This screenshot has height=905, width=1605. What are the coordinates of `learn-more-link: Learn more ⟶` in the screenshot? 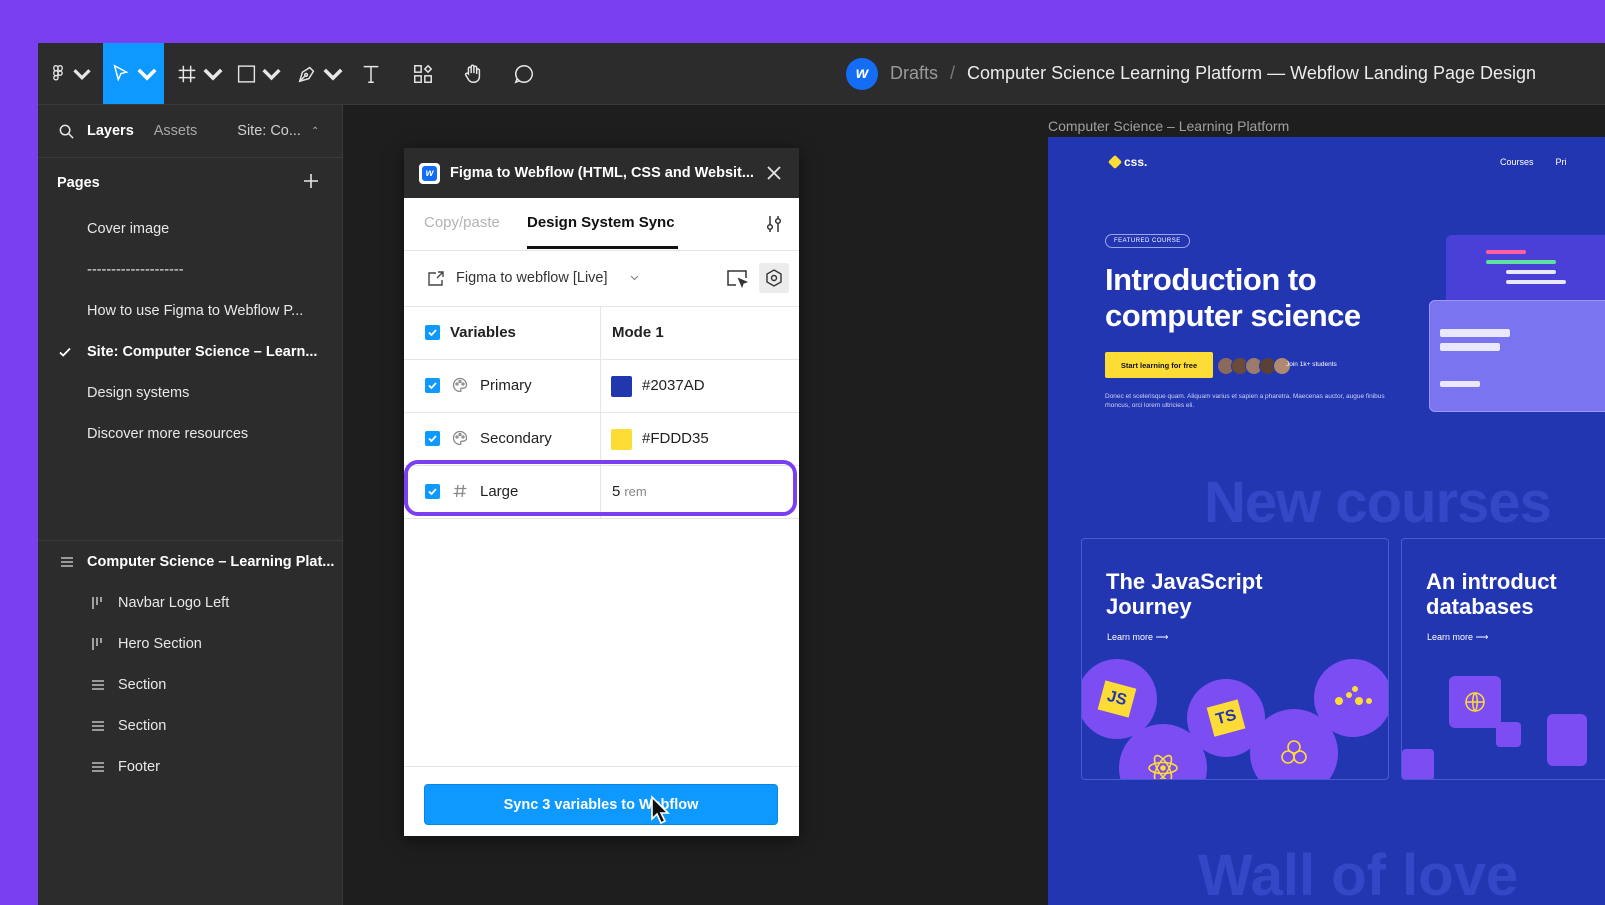 It's located at (1458, 637).